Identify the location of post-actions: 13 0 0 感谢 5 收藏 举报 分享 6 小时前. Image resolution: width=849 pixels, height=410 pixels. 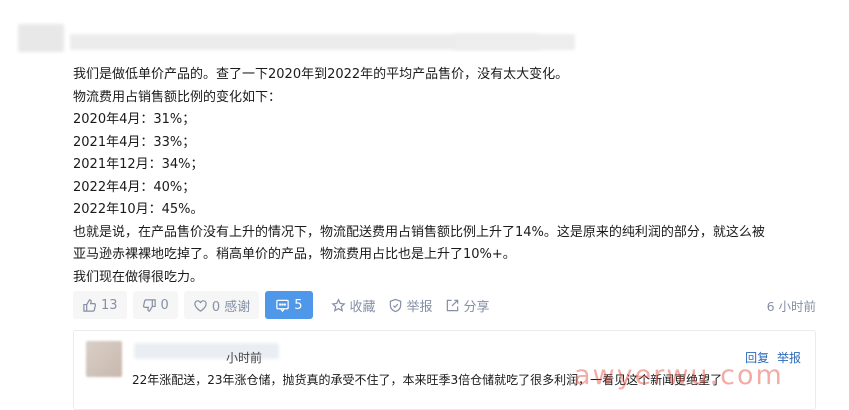
(453, 305).